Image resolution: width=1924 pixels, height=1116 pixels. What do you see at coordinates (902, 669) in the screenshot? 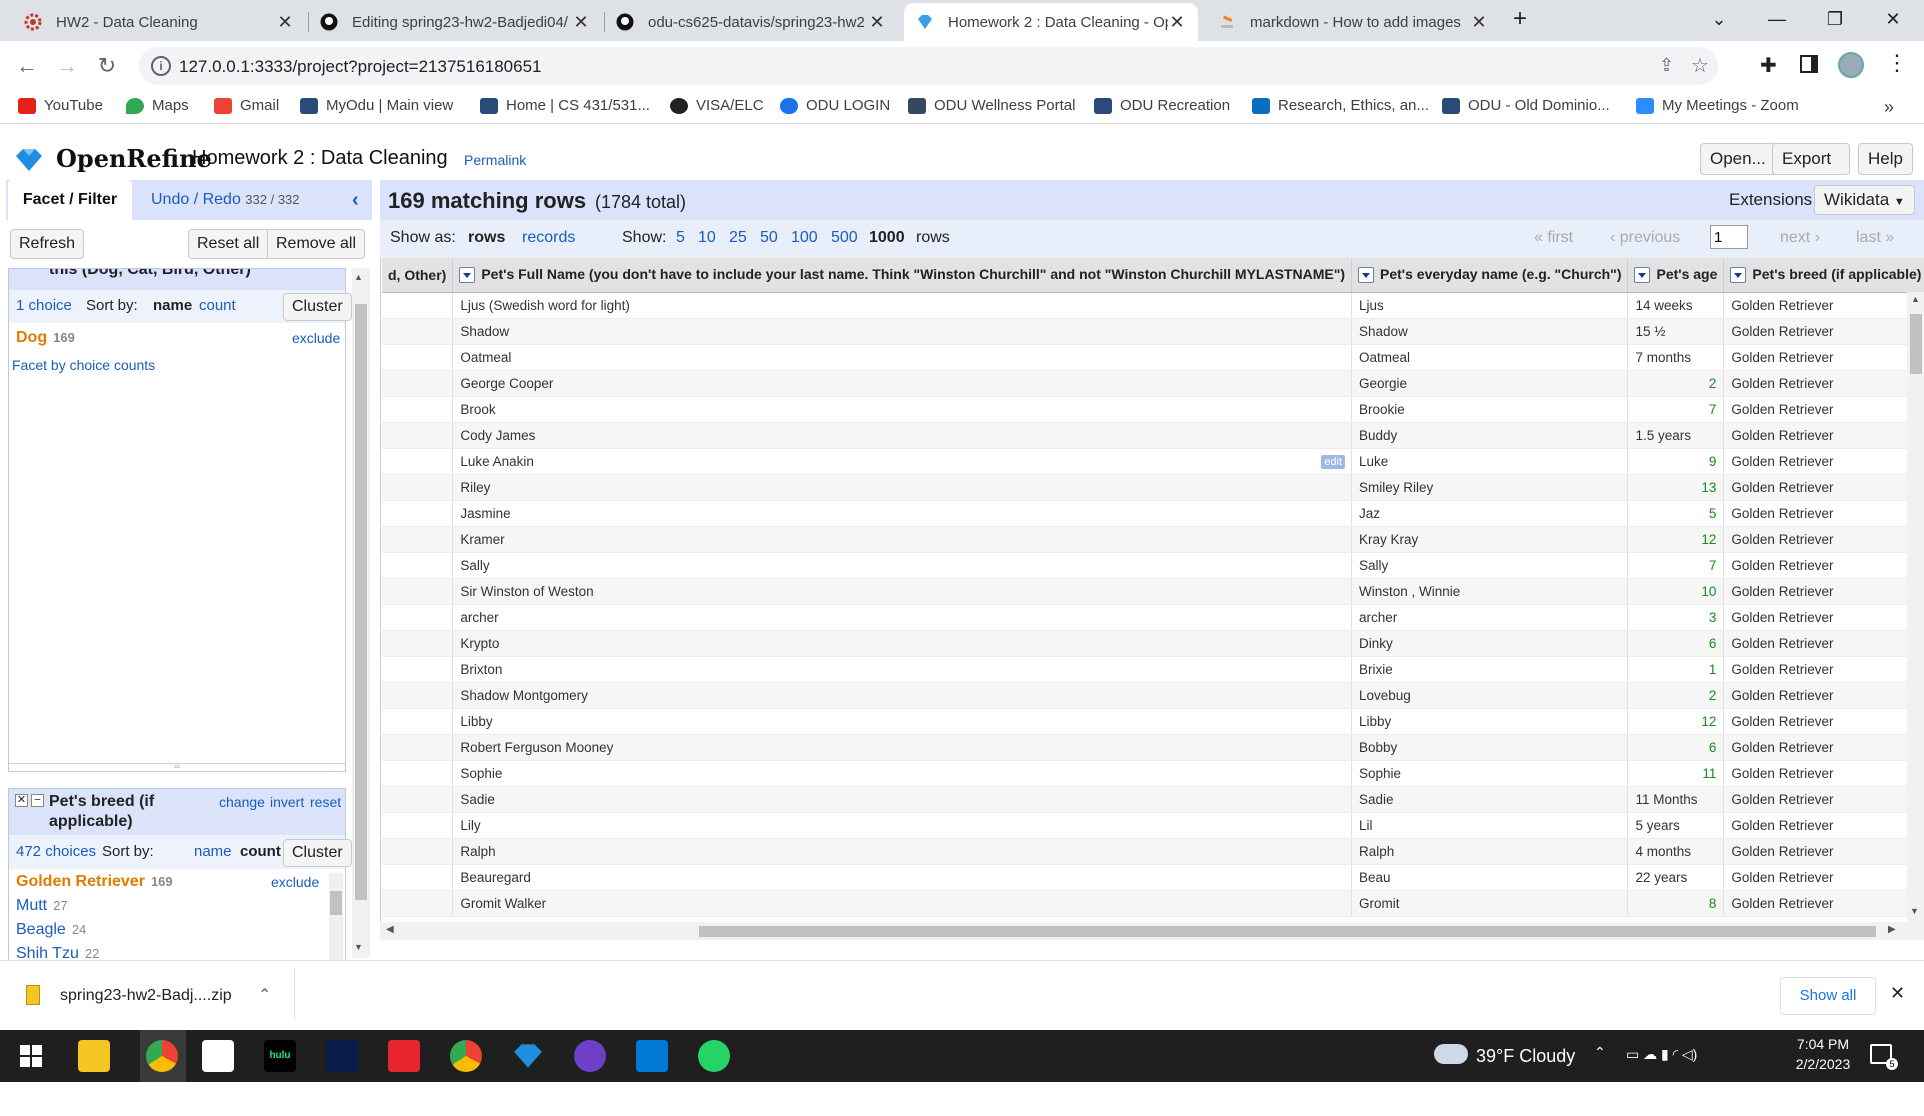
I see `table-cell: Brixton` at bounding box center [902, 669].